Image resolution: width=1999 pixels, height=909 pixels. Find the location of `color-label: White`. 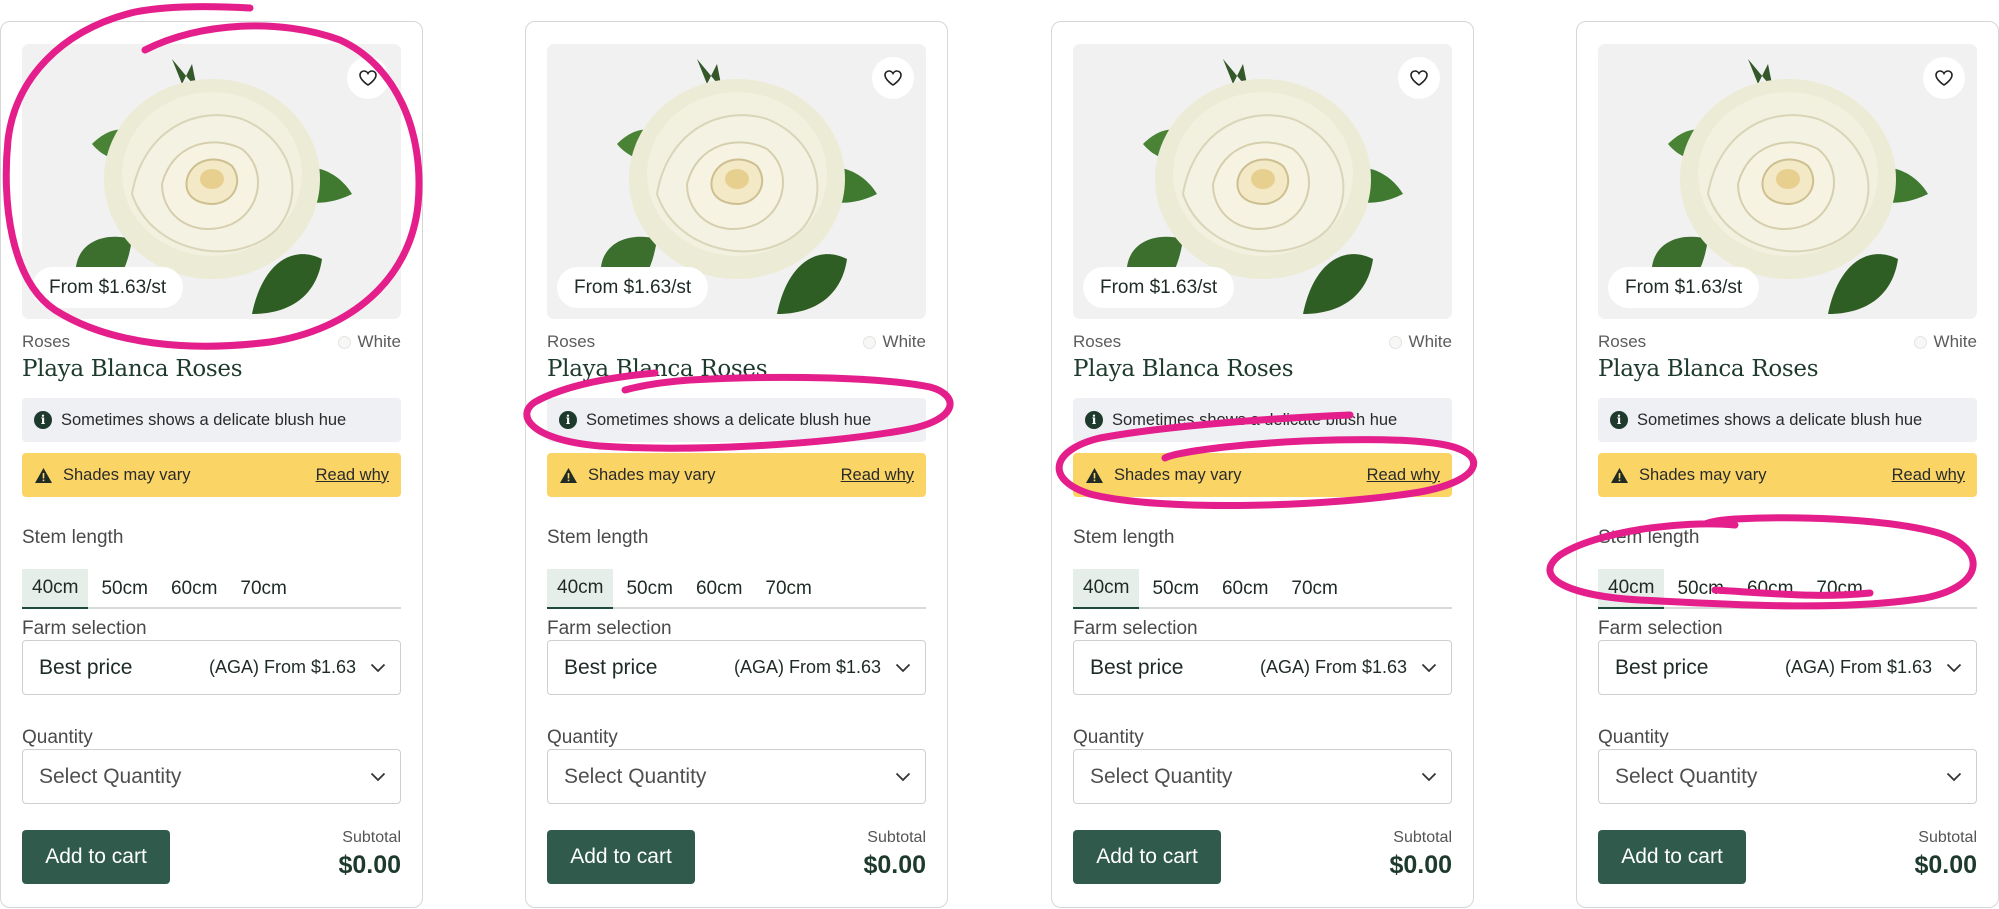

color-label: White is located at coordinates (1430, 341).